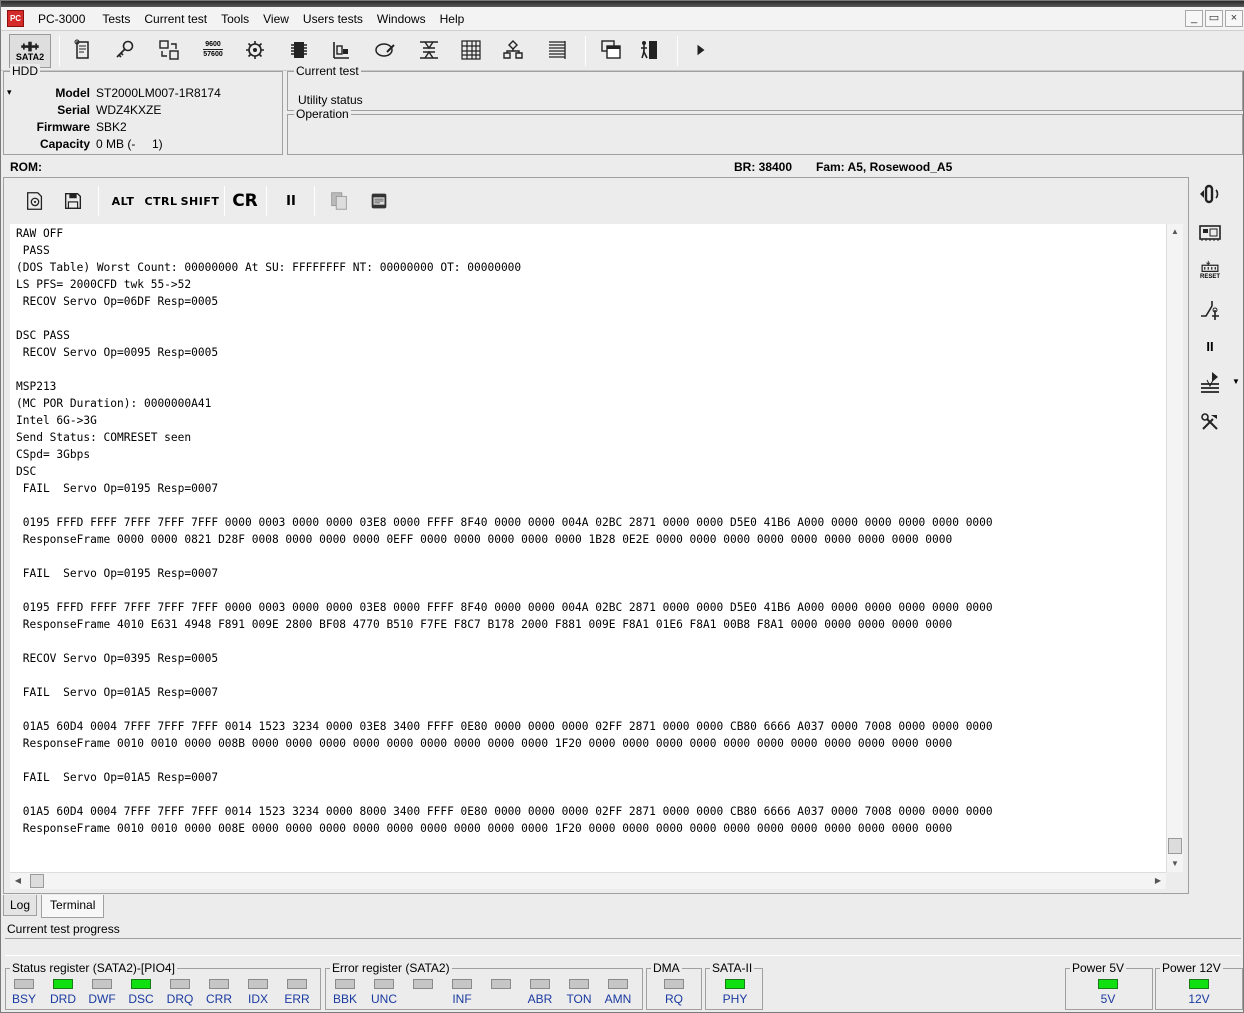 This screenshot has width=1244, height=1013. Describe the element at coordinates (129, 110) in the screenshot. I see `serial-value: WDZ4KXZE` at that location.